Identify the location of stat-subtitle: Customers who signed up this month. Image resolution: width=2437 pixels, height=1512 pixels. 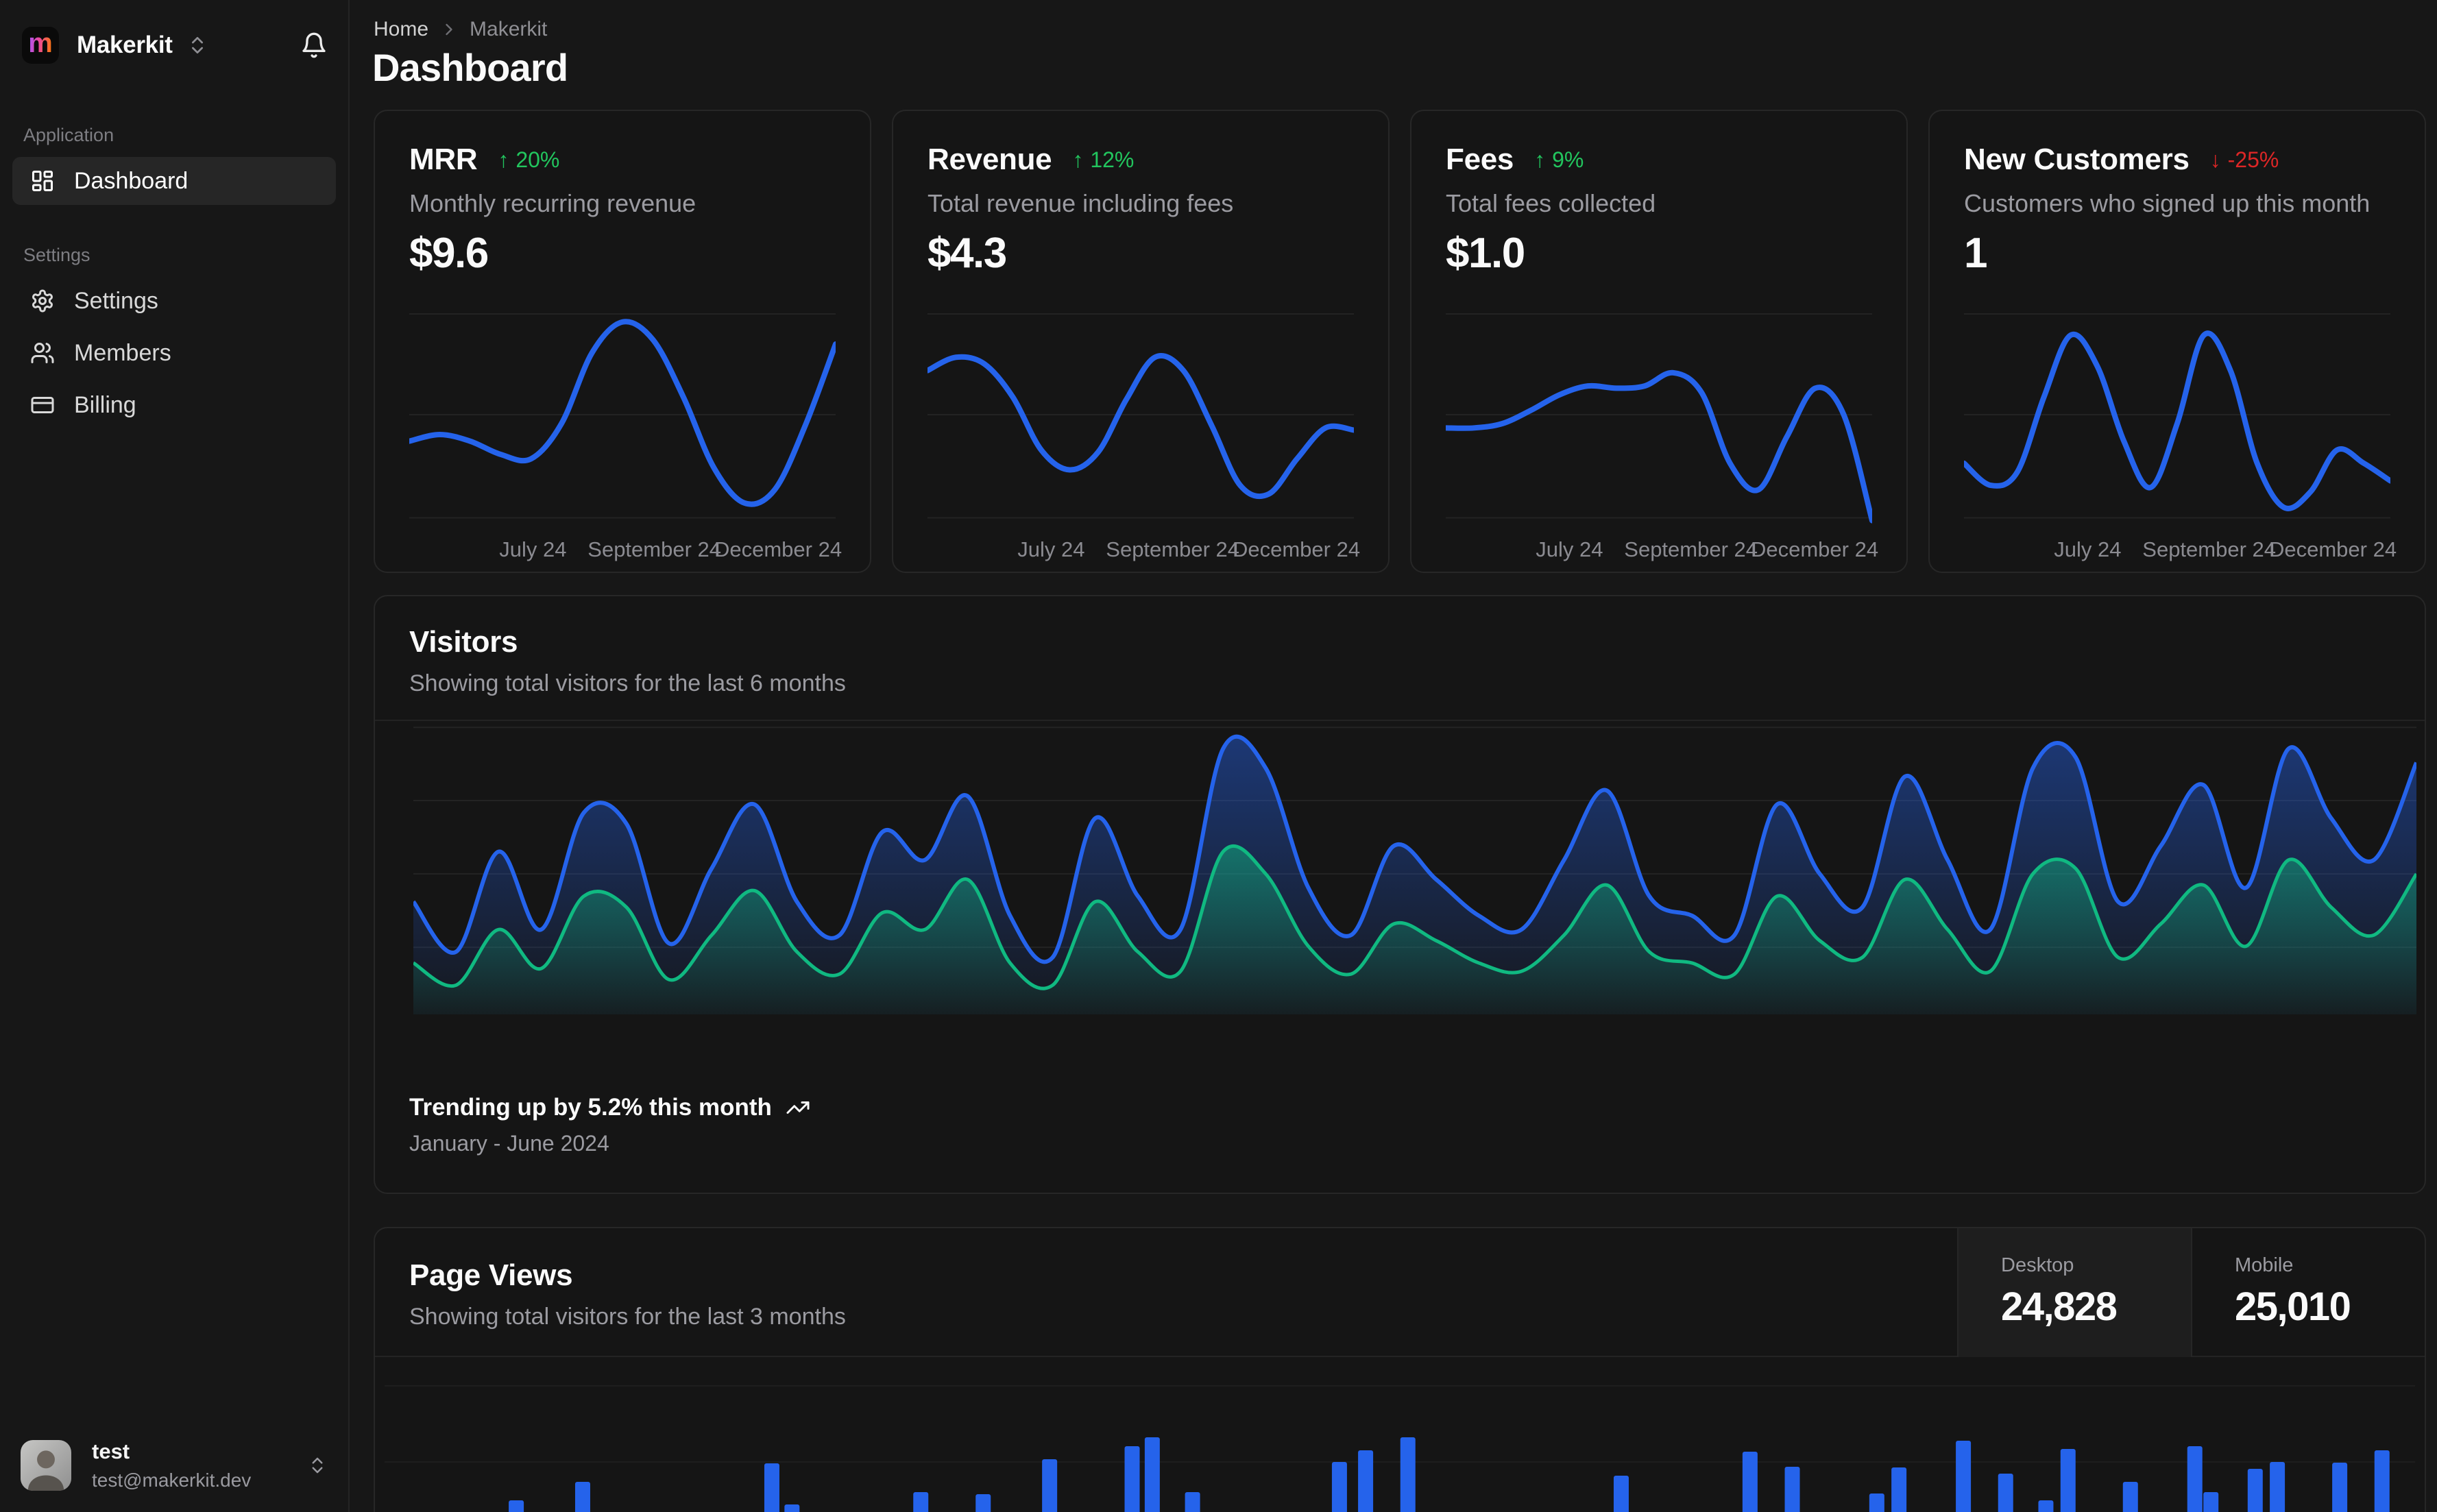
(2167, 203).